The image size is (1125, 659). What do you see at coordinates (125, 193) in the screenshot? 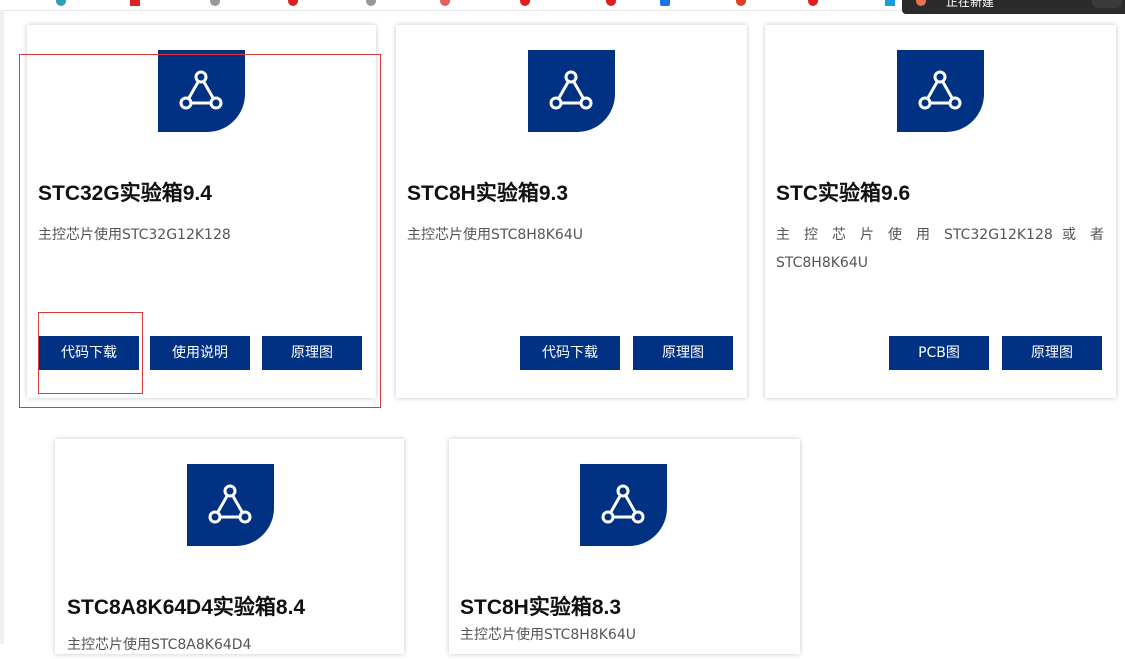
I see `card-title: STC32G实验箱9.4` at bounding box center [125, 193].